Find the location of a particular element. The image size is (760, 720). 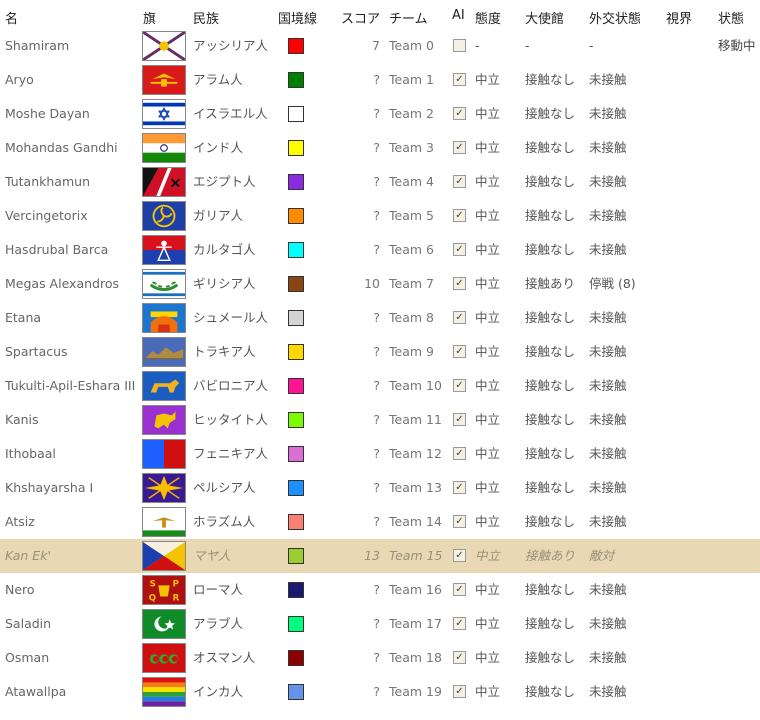

player-row: Kan Ek' マヤ人 13 Team 15 ✓ 中立 接触あり 敵対 is located at coordinates (380, 556).